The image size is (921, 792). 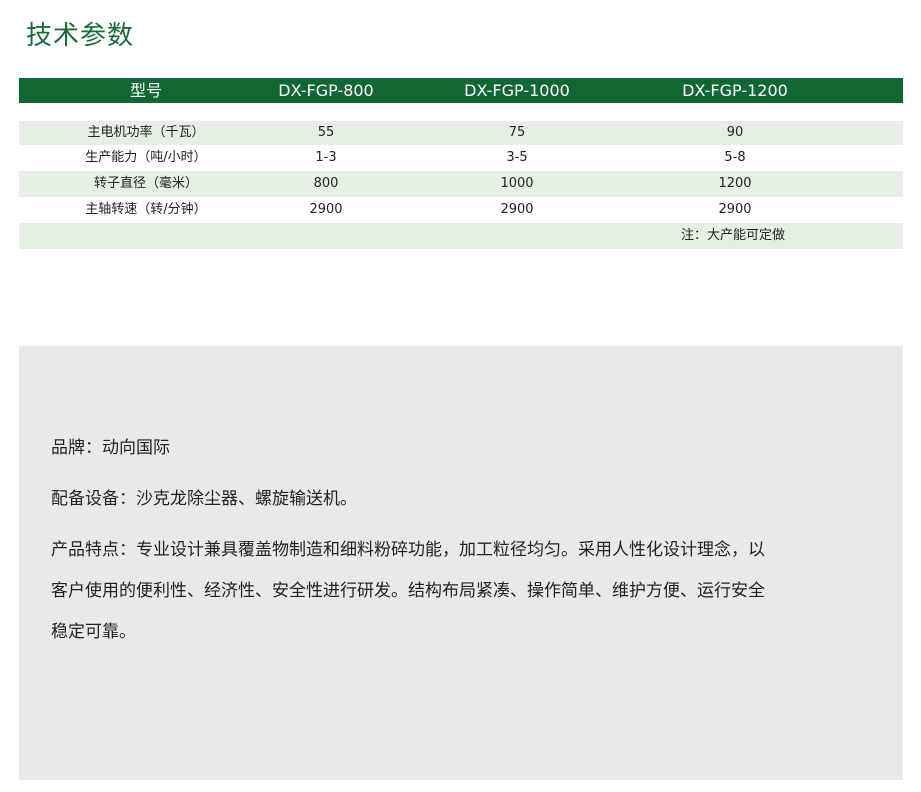 I want to click on features-line-3: 稳定可靠。, so click(x=93, y=632).